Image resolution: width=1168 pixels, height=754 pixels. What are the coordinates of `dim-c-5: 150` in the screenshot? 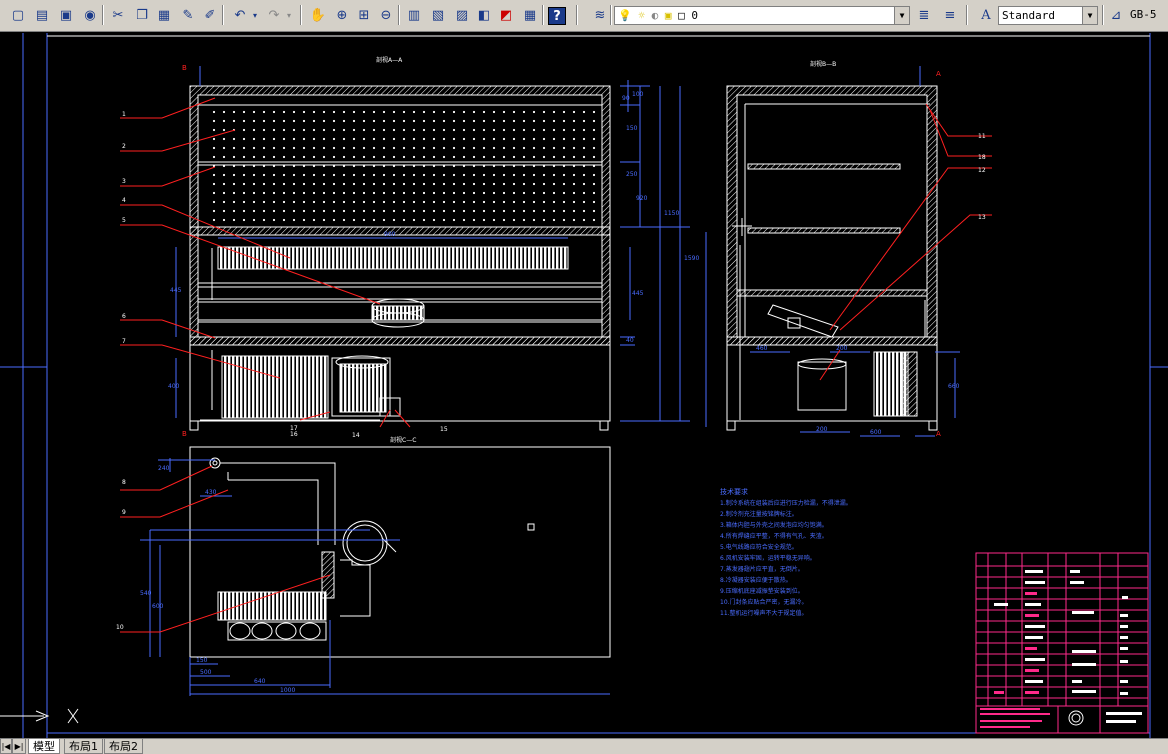 It's located at (202, 660).